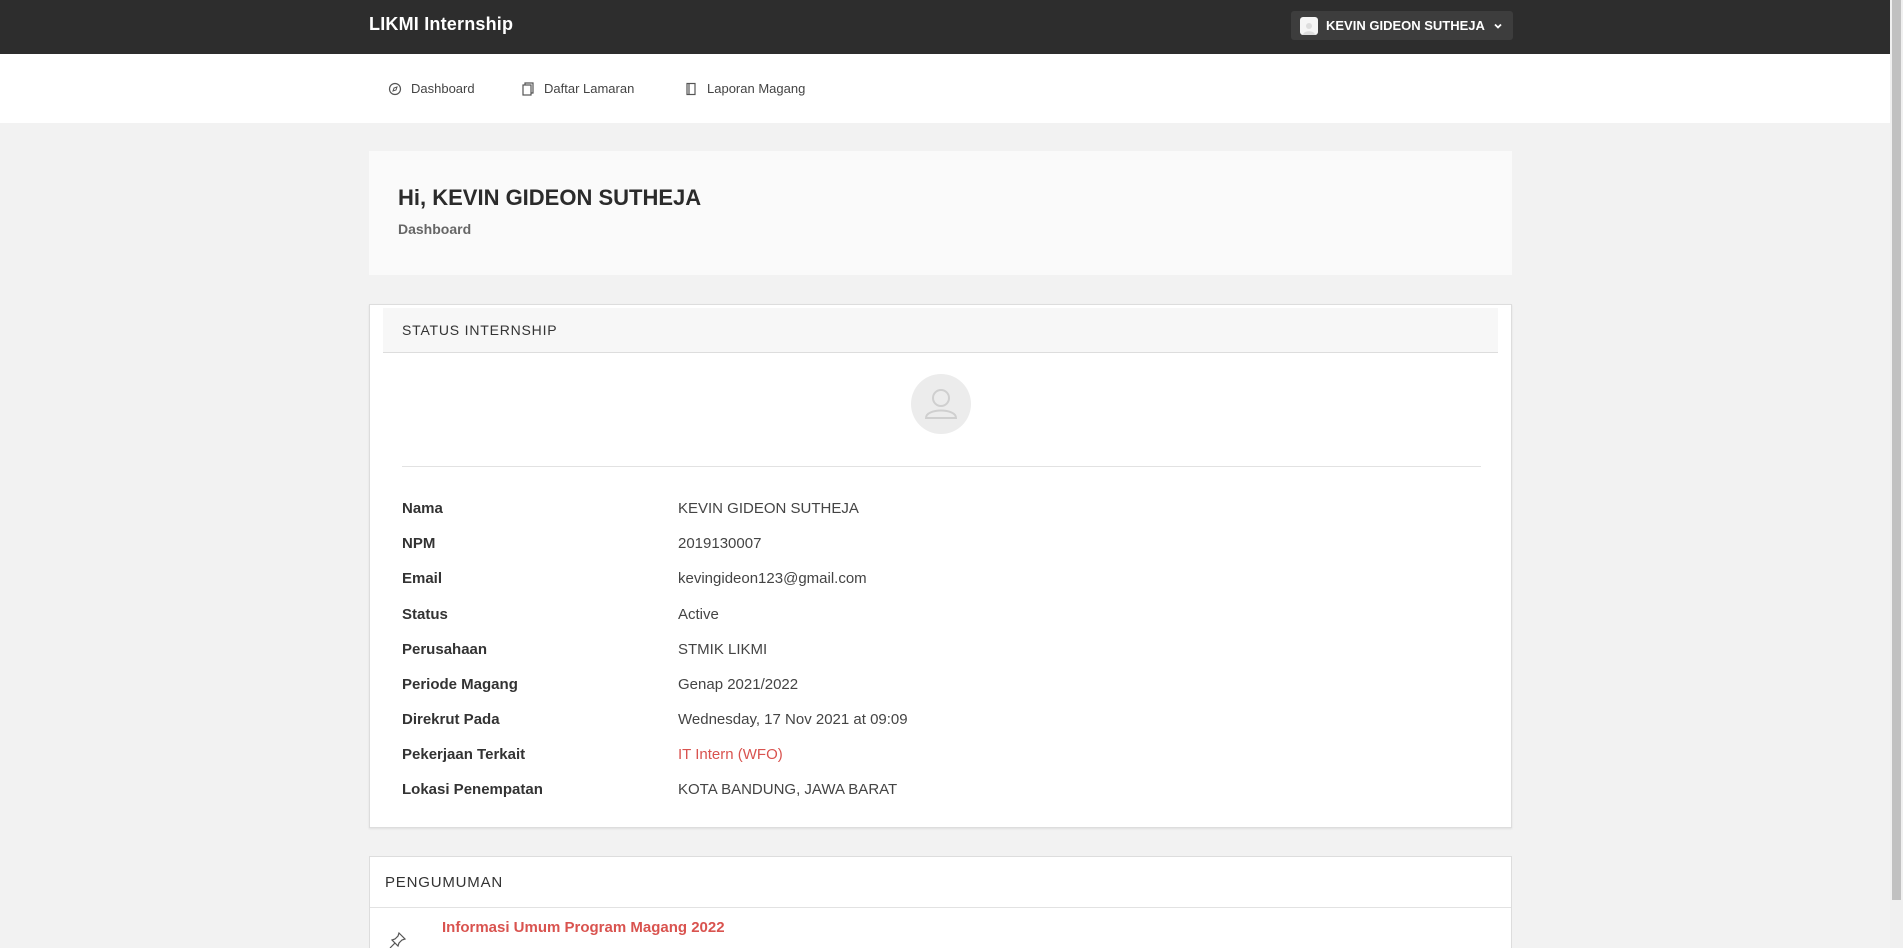 The image size is (1903, 948). Describe the element at coordinates (941, 543) in the screenshot. I see `field-row-npm: NPM 2019130007` at that location.